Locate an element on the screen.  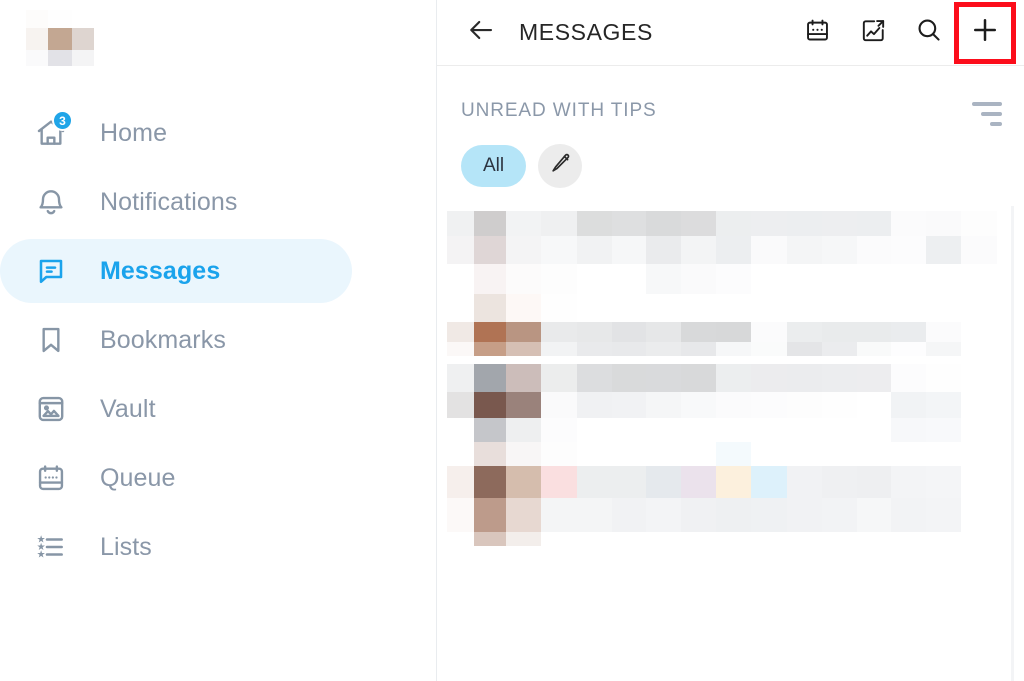
sidebar-item-label: Lists is located at coordinates (126, 546).